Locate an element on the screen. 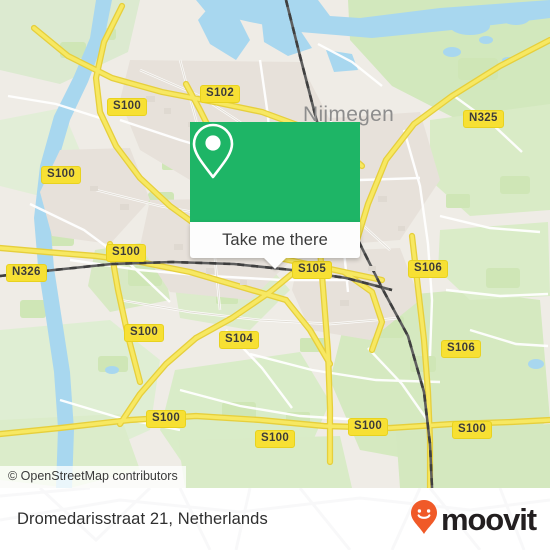  road-shield: S102 is located at coordinates (220, 94).